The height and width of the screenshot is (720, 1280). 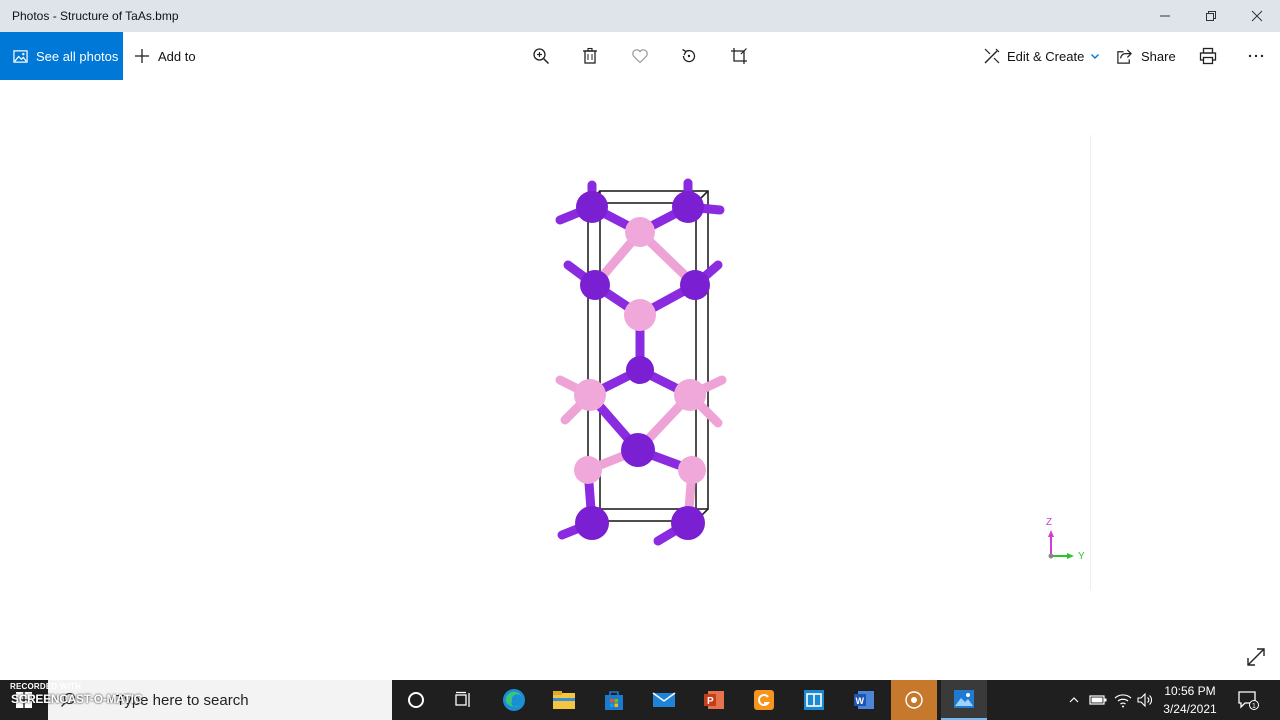 I want to click on notification-count: 1, so click(x=1254, y=706).